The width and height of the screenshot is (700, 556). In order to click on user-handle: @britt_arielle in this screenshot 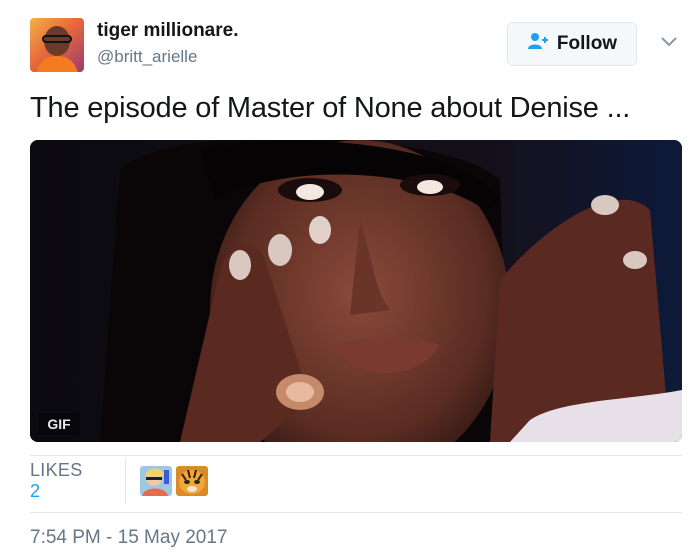, I will do `click(147, 57)`.